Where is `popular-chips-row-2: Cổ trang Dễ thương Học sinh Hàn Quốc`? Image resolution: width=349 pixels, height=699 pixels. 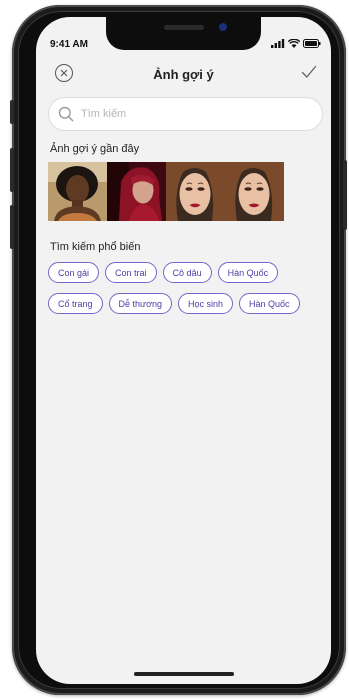
popular-chips-row-2: Cổ trang Dễ thương Học sinh Hàn Quốc is located at coordinates (174, 303).